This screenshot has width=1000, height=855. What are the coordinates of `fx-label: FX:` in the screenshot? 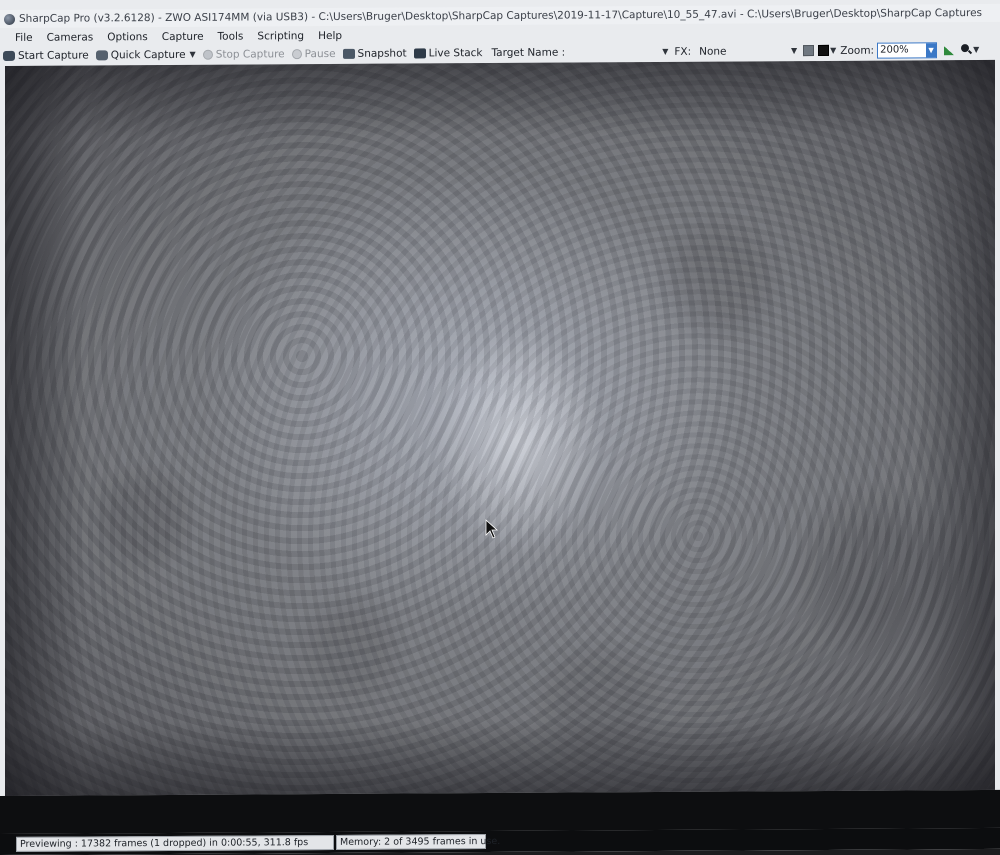 It's located at (683, 51).